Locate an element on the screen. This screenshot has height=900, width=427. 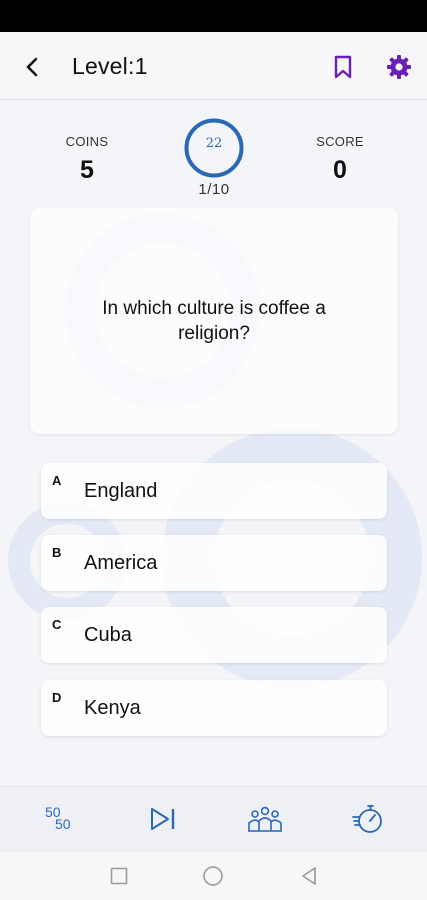
coins-label: COINS is located at coordinates (87, 141).